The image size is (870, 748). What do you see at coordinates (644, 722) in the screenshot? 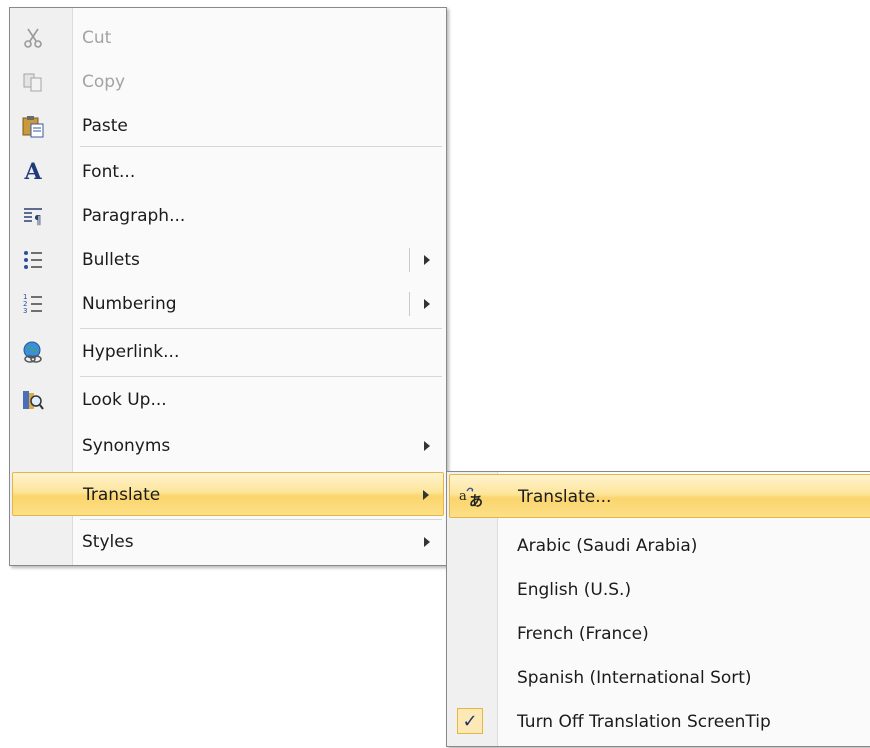
I see `menu-item-label: Turn Off Translation ScreenTip` at bounding box center [644, 722].